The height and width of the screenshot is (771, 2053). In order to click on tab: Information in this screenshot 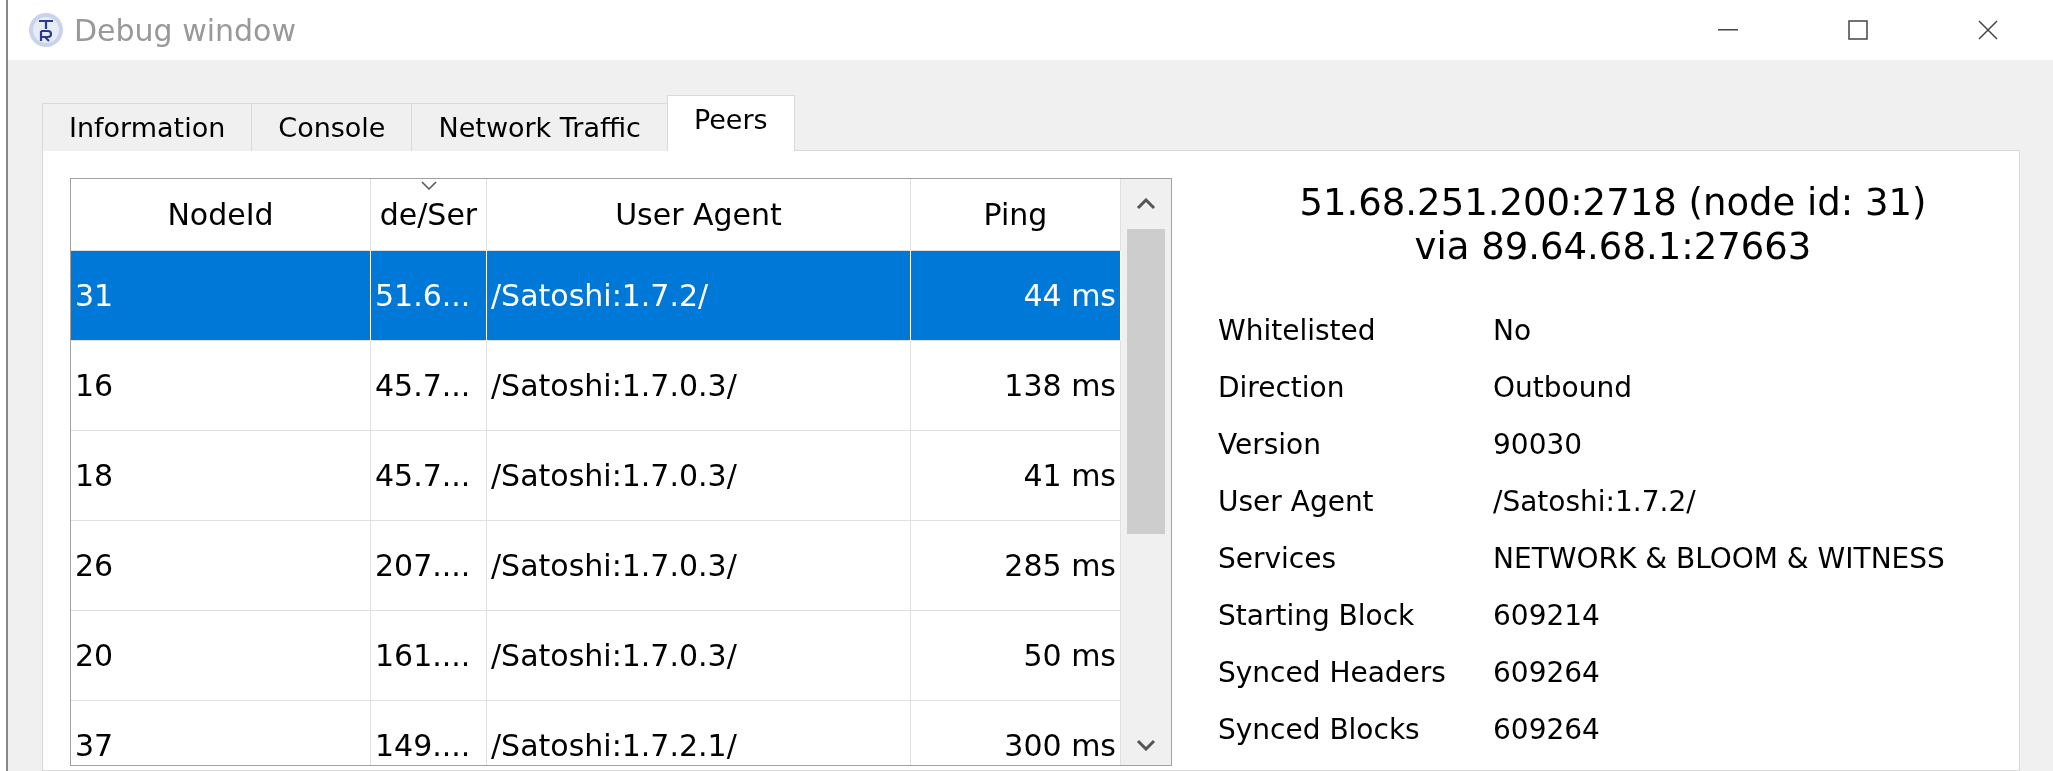, I will do `click(147, 127)`.